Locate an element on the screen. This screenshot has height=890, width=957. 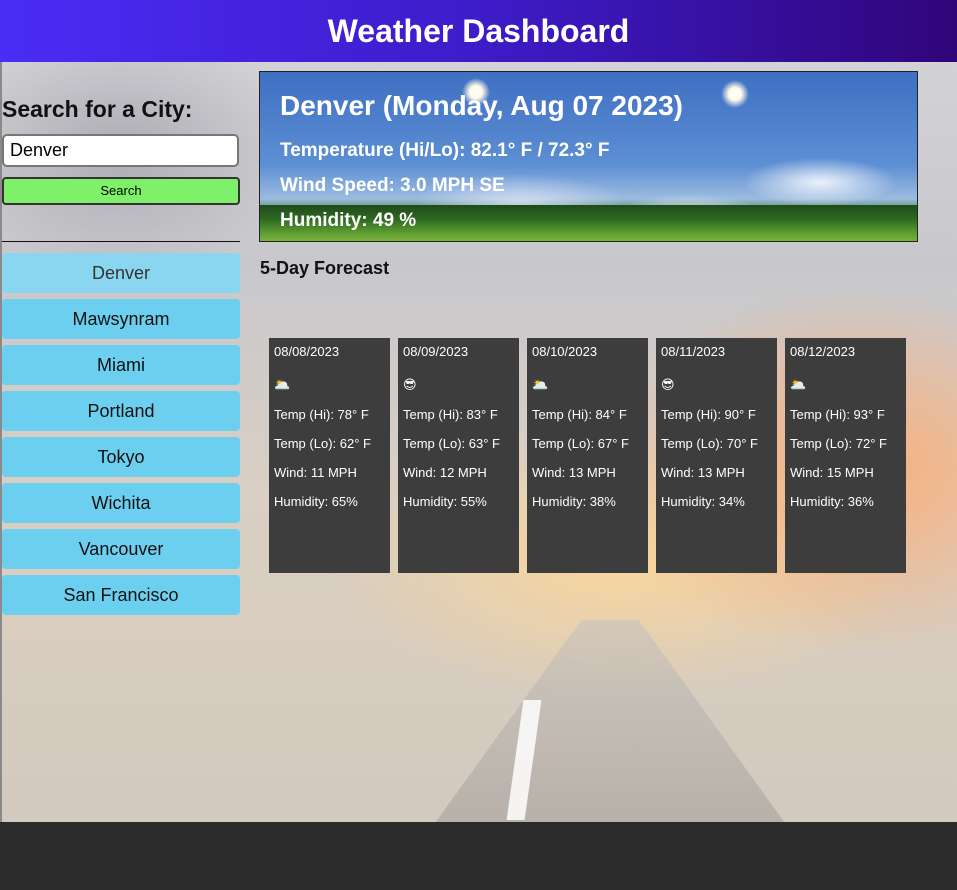
current-wind-speed: Wind Speed: 3.0 MPH SE is located at coordinates (392, 185).